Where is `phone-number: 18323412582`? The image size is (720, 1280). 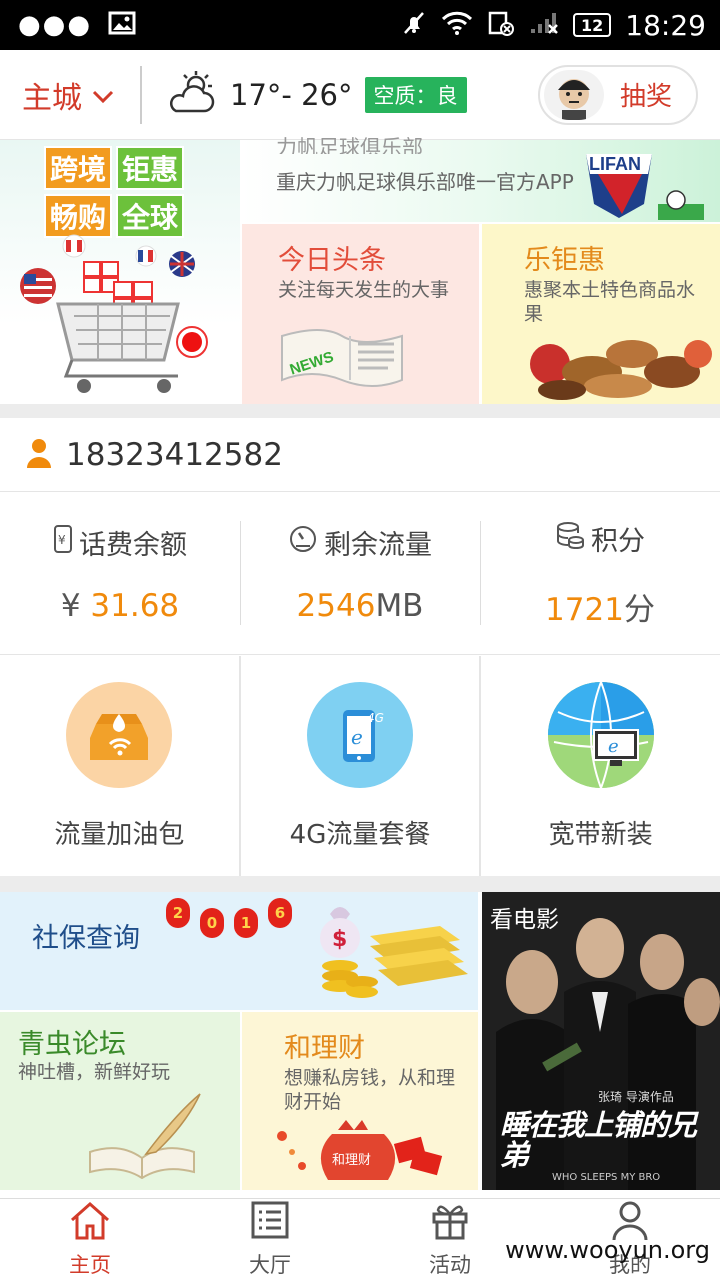 phone-number: 18323412582 is located at coordinates (174, 454).